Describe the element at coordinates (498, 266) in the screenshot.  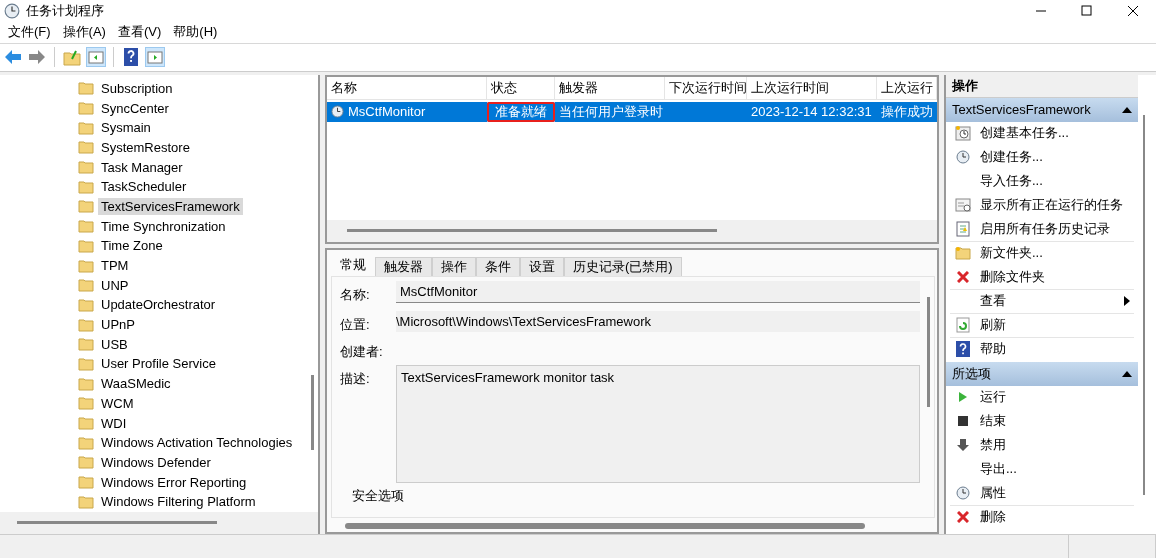
I see `tab: 条件` at that location.